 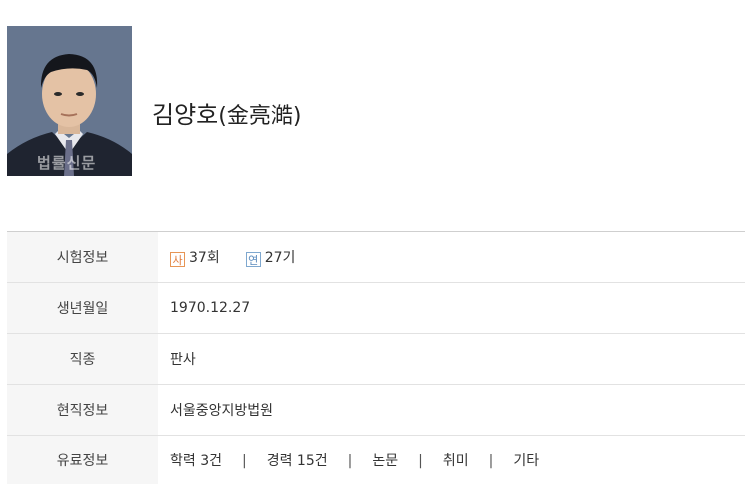 I want to click on table-row-job: 직종 판사, so click(x=376, y=359).